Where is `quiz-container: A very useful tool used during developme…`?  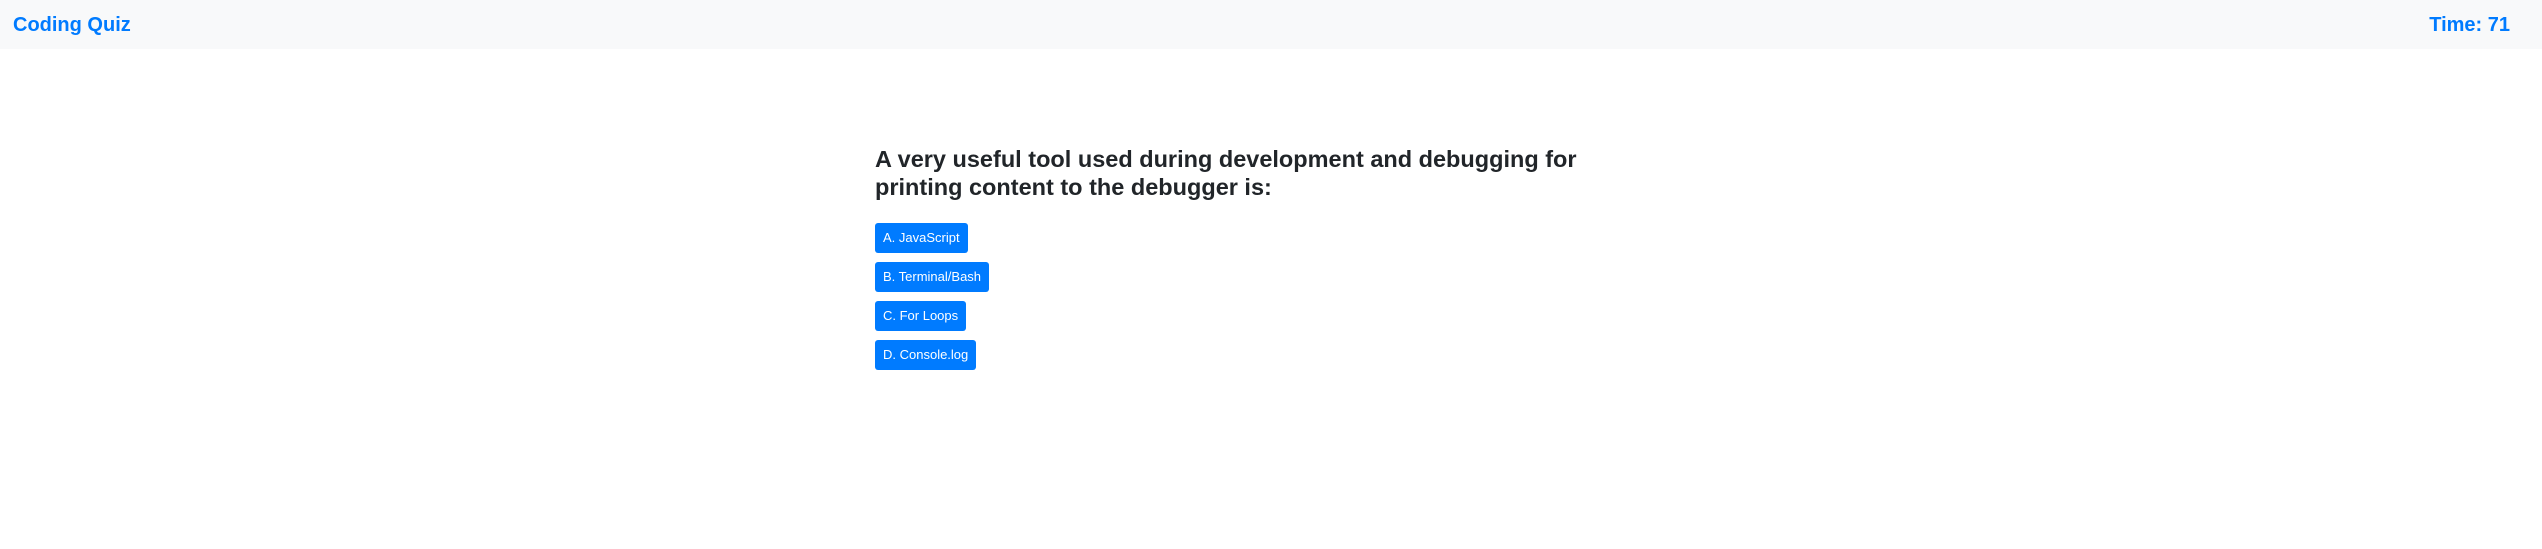
quiz-container: A very useful tool used during developme… is located at coordinates (1255, 257).